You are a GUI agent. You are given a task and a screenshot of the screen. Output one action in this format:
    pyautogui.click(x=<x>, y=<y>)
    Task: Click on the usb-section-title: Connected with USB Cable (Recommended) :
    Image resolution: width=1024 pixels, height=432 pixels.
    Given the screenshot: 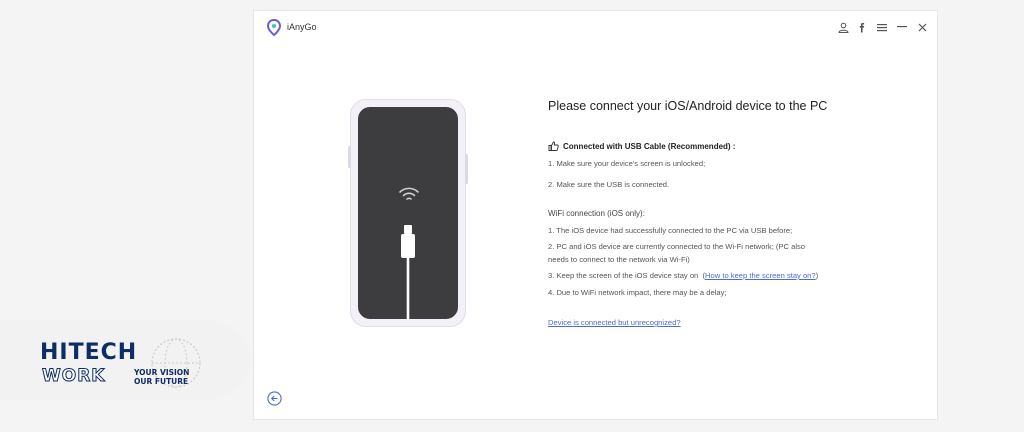 What is the action you would take?
    pyautogui.click(x=641, y=146)
    